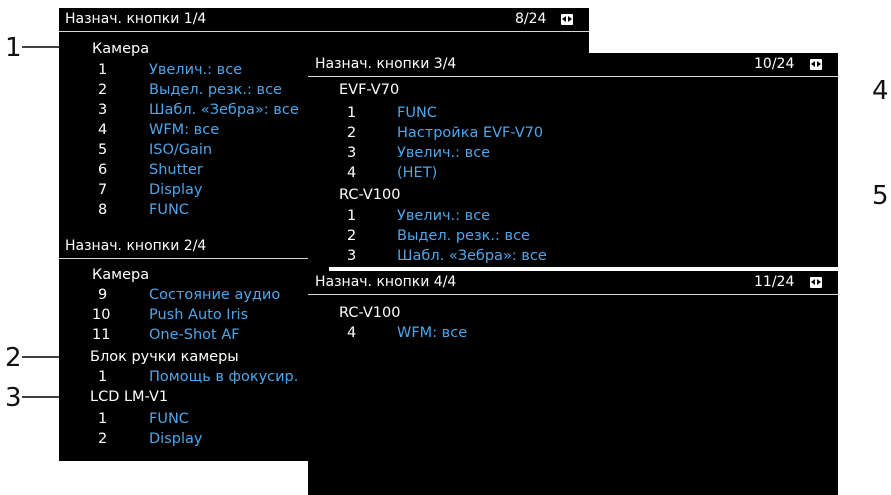  I want to click on item-label: ISO/Gain, so click(180, 150).